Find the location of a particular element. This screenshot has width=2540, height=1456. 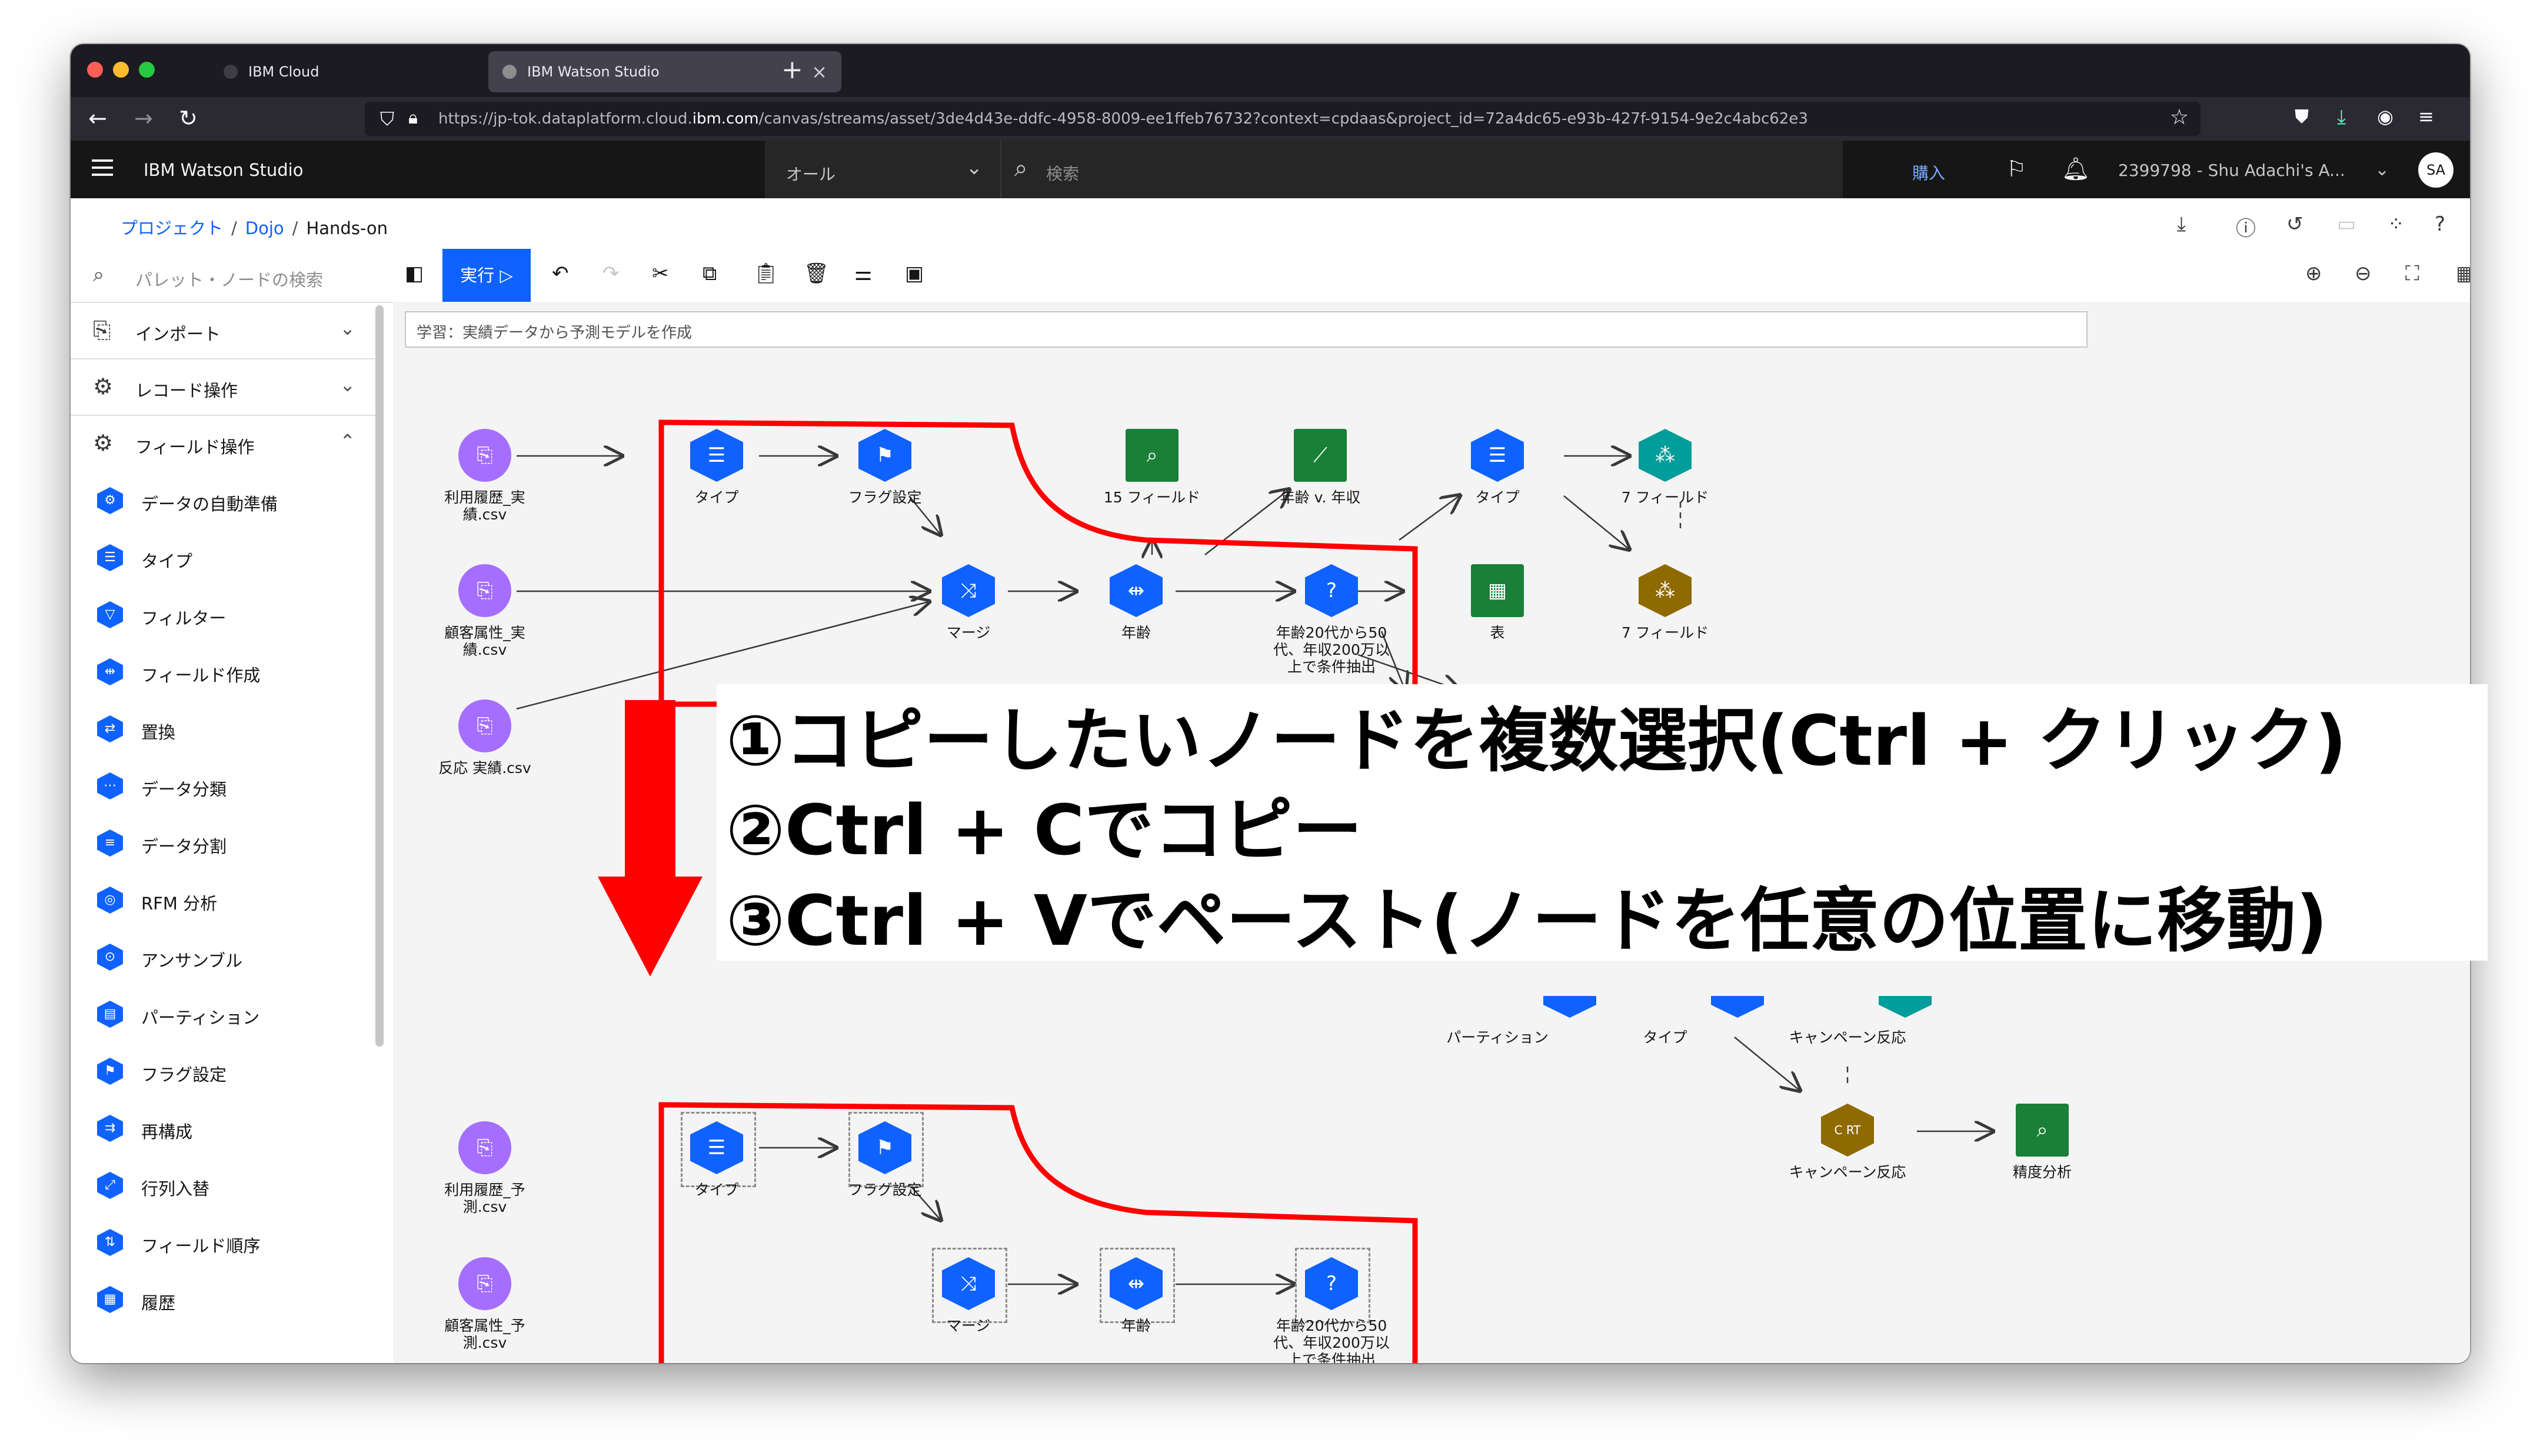

shield-icon: ⛉ is located at coordinates (387, 119).